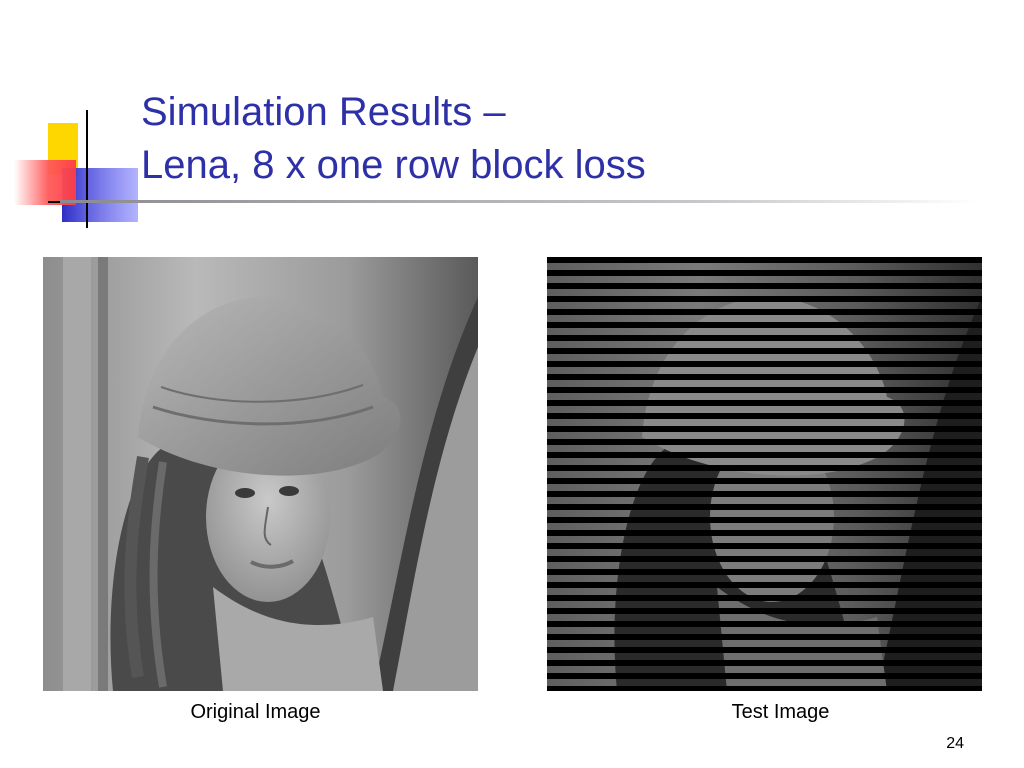  I want to click on slide-logo-icon, so click(76, 169).